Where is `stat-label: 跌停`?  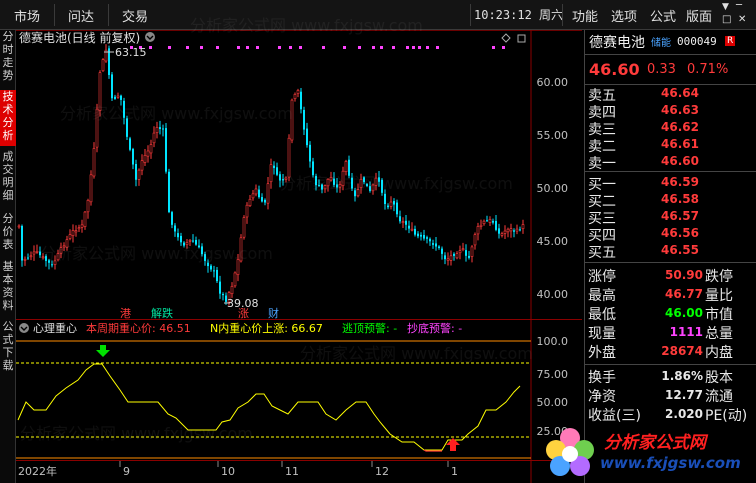 stat-label: 跌停 is located at coordinates (719, 277).